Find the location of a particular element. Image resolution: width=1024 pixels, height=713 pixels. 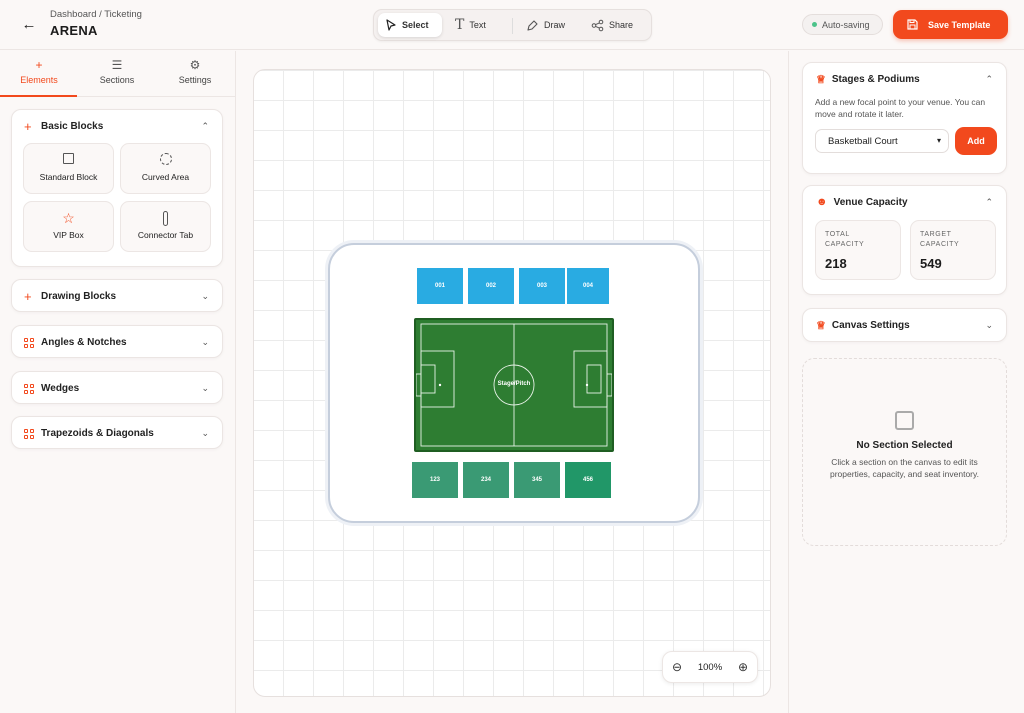

canvas-settings-header: ♕ Canvas Settings is located at coordinates (863, 325).